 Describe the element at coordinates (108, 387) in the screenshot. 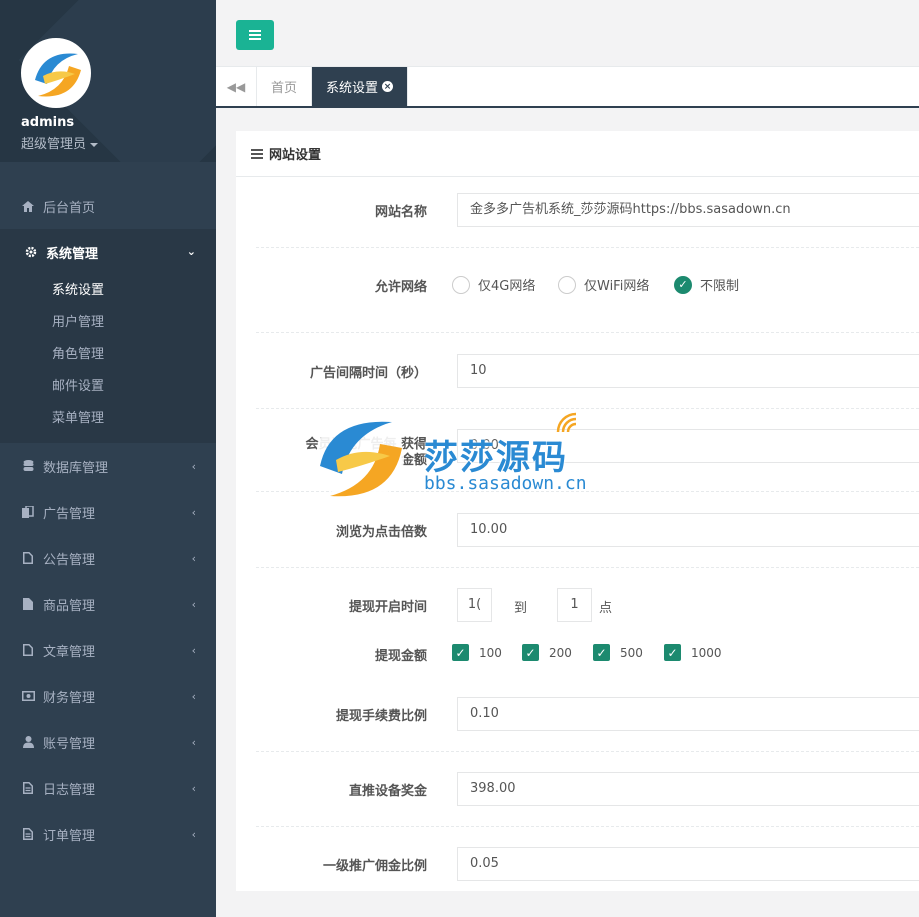

I see `submenu-item-mail-settings: 邮件设置` at that location.